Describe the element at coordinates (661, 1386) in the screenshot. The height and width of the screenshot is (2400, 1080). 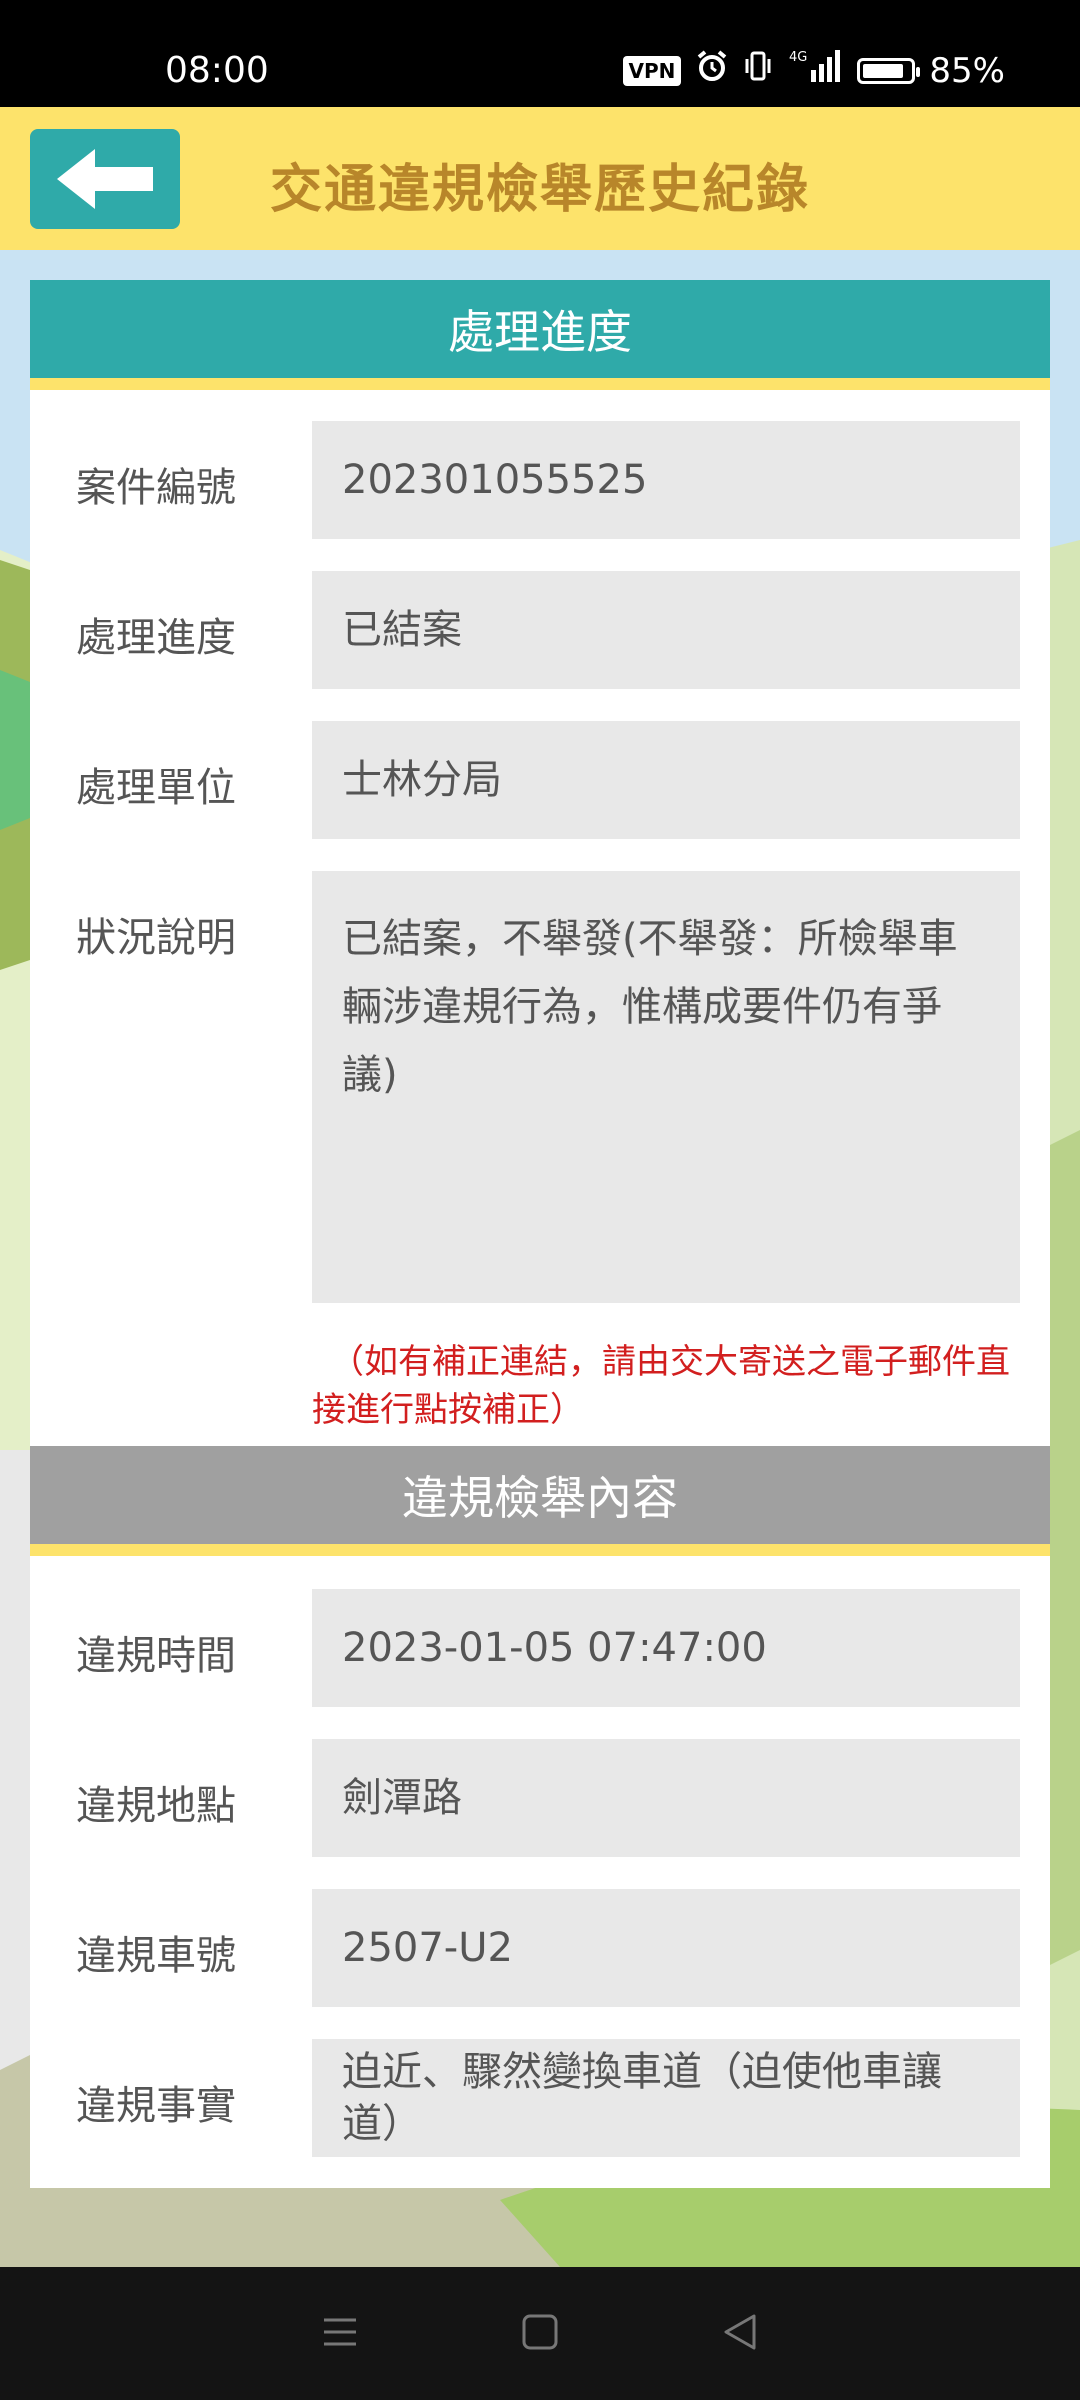
I see `correction-note: （如有補正連結，請由交大寄送之電子郵件直接進行點按補正）` at that location.